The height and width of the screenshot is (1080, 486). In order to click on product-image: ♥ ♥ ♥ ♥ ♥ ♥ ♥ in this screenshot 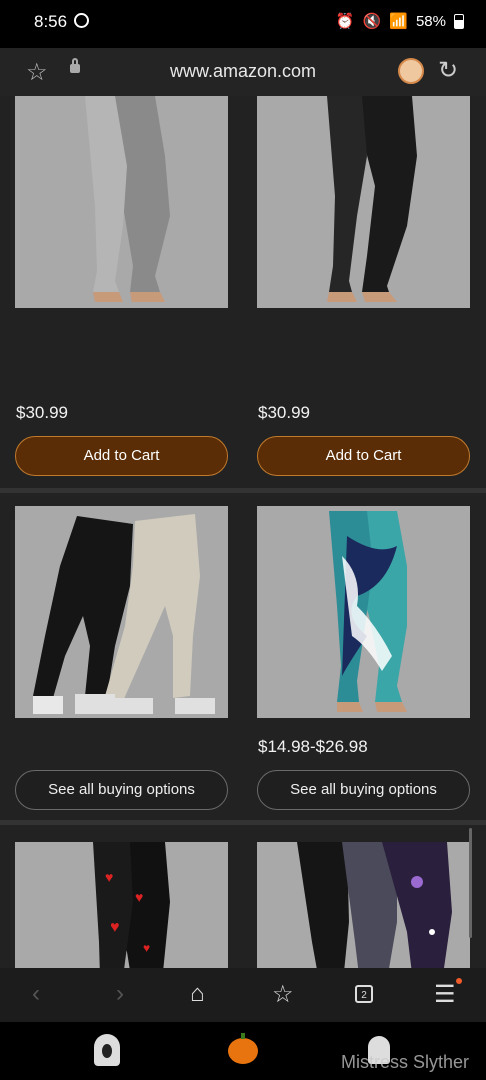, I will do `click(121, 905)`.